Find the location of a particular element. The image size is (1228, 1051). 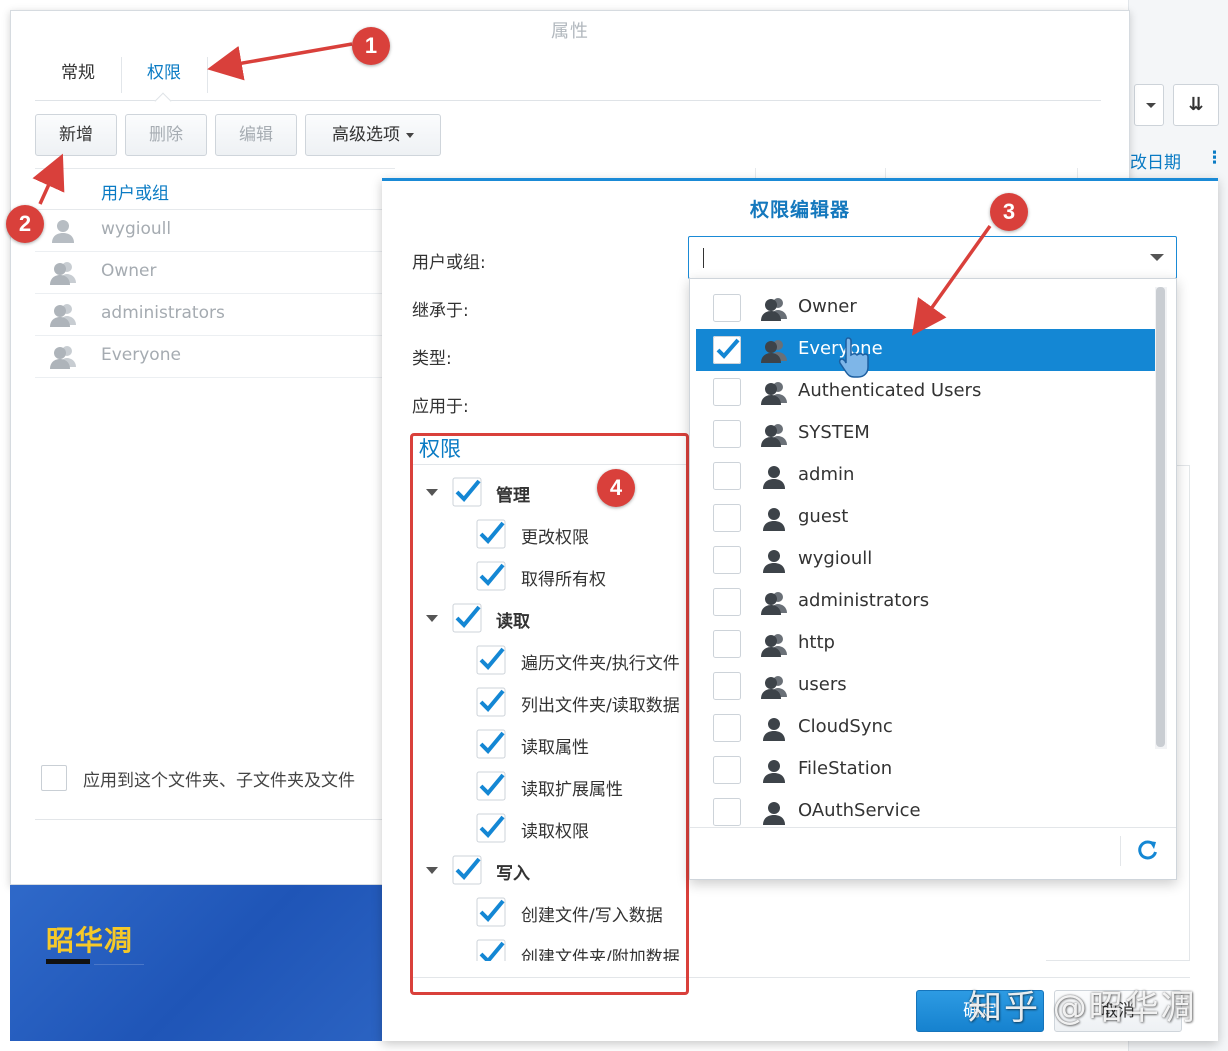

caret-down-icon is located at coordinates (410, 135).